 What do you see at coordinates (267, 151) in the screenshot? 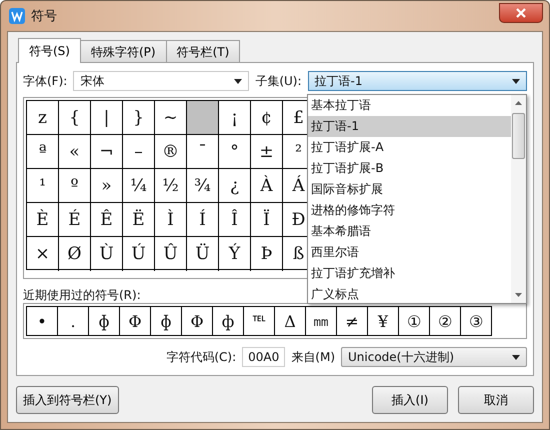
I see `symbol-cell: ±` at bounding box center [267, 151].